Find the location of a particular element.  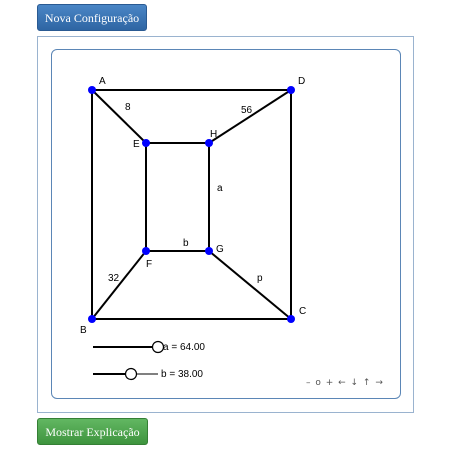

vertex-f is located at coordinates (146, 251).